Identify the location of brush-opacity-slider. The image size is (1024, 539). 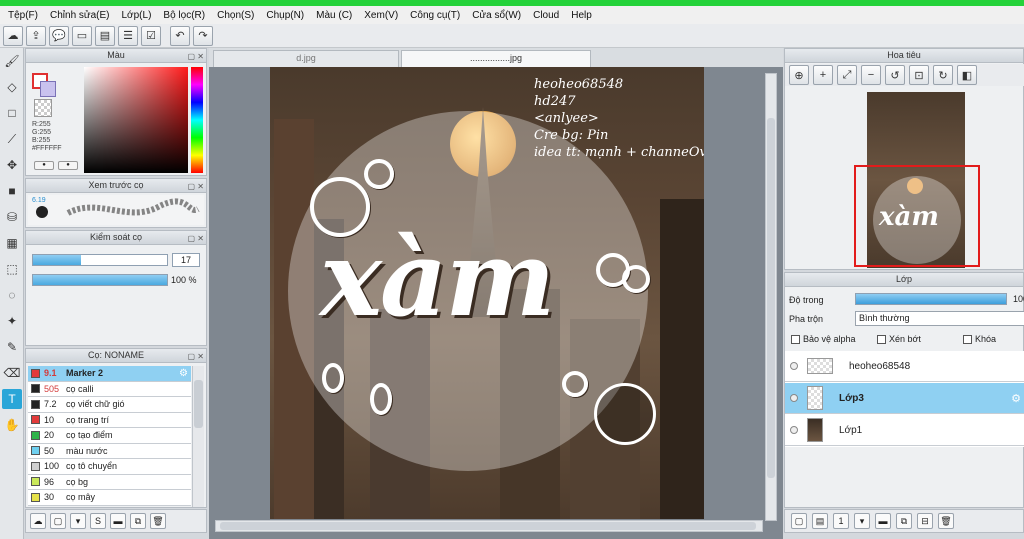
(100, 280).